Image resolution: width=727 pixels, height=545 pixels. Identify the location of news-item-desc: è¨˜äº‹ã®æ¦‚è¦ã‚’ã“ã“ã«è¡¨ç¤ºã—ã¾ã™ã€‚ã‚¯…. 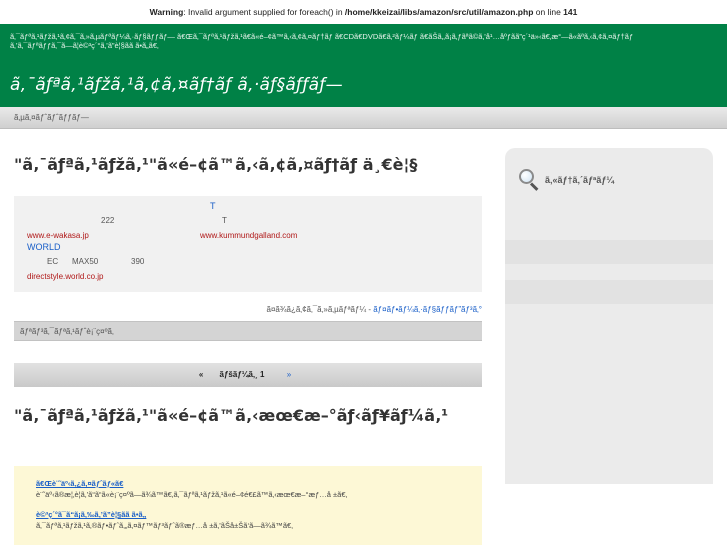
(192, 494).